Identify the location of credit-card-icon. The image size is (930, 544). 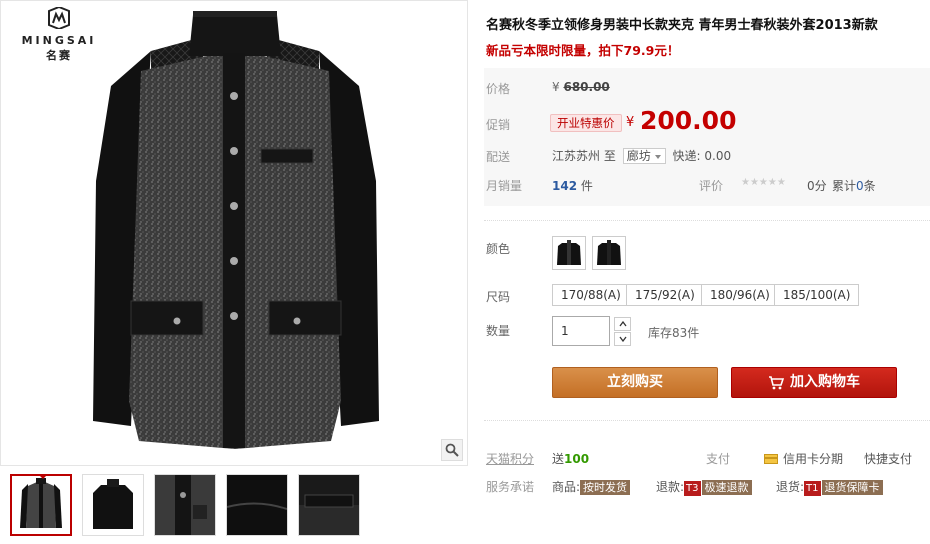
(771, 458).